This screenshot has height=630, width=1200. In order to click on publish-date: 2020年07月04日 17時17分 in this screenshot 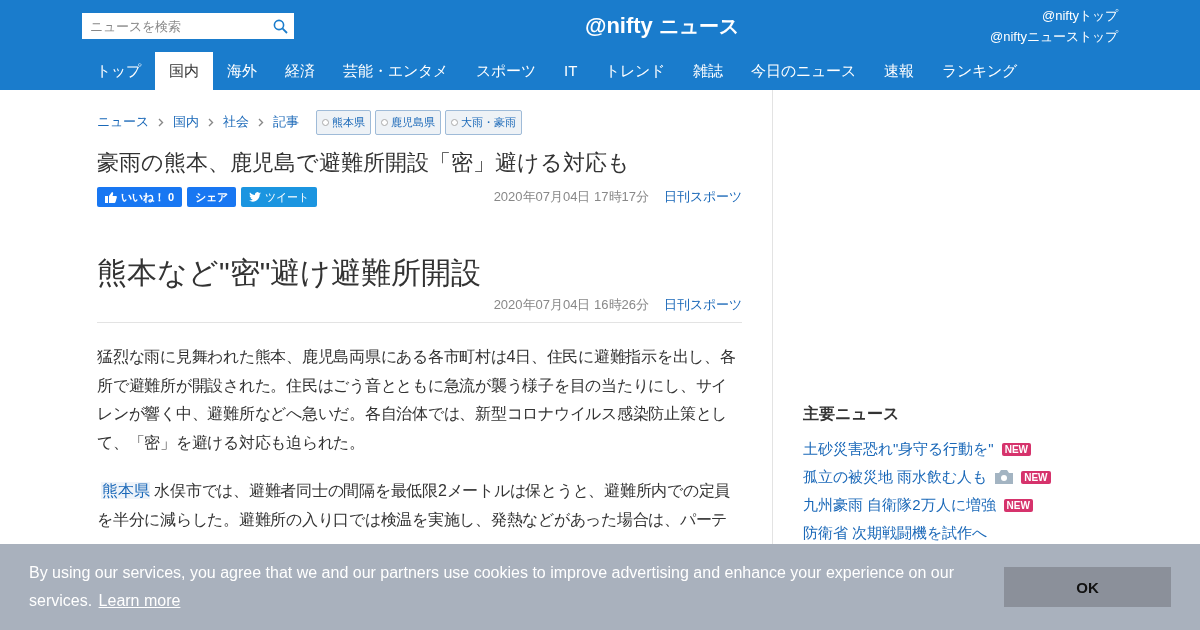, I will do `click(571, 197)`.